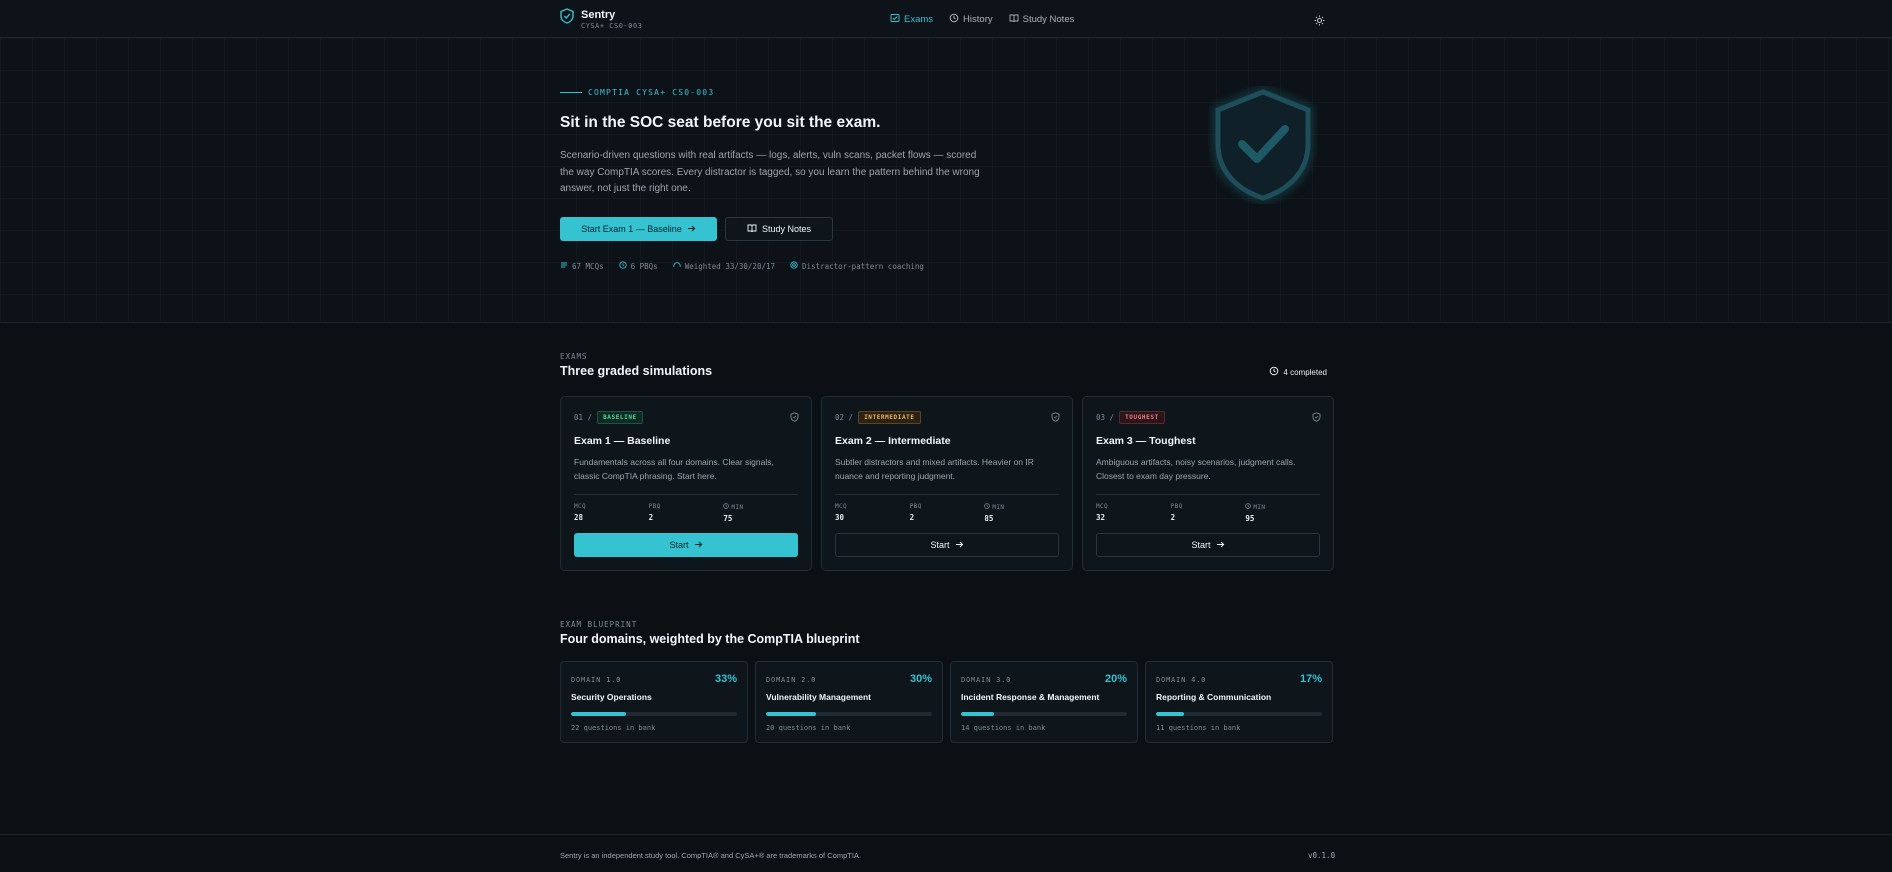 The image size is (1892, 872). What do you see at coordinates (808, 728) in the screenshot?
I see `domain-question-count: 20 questions in bank` at bounding box center [808, 728].